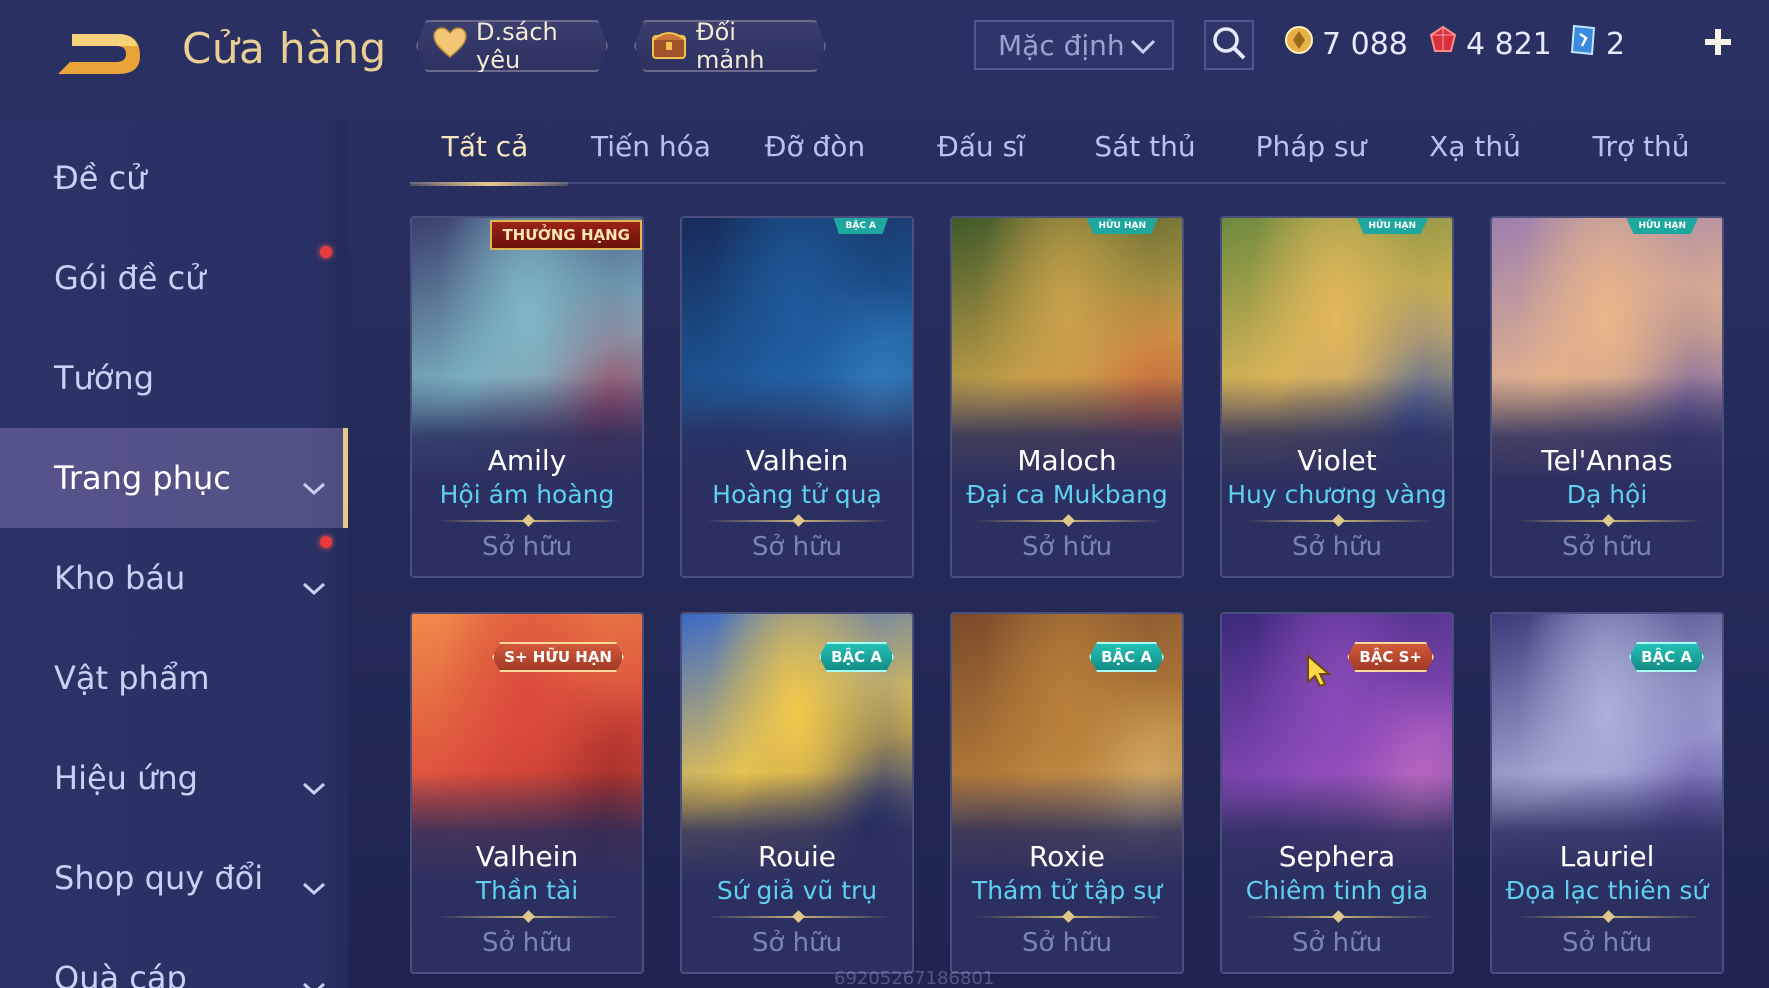  I want to click on sidebar-item-label: Gói đề cử, so click(130, 278).